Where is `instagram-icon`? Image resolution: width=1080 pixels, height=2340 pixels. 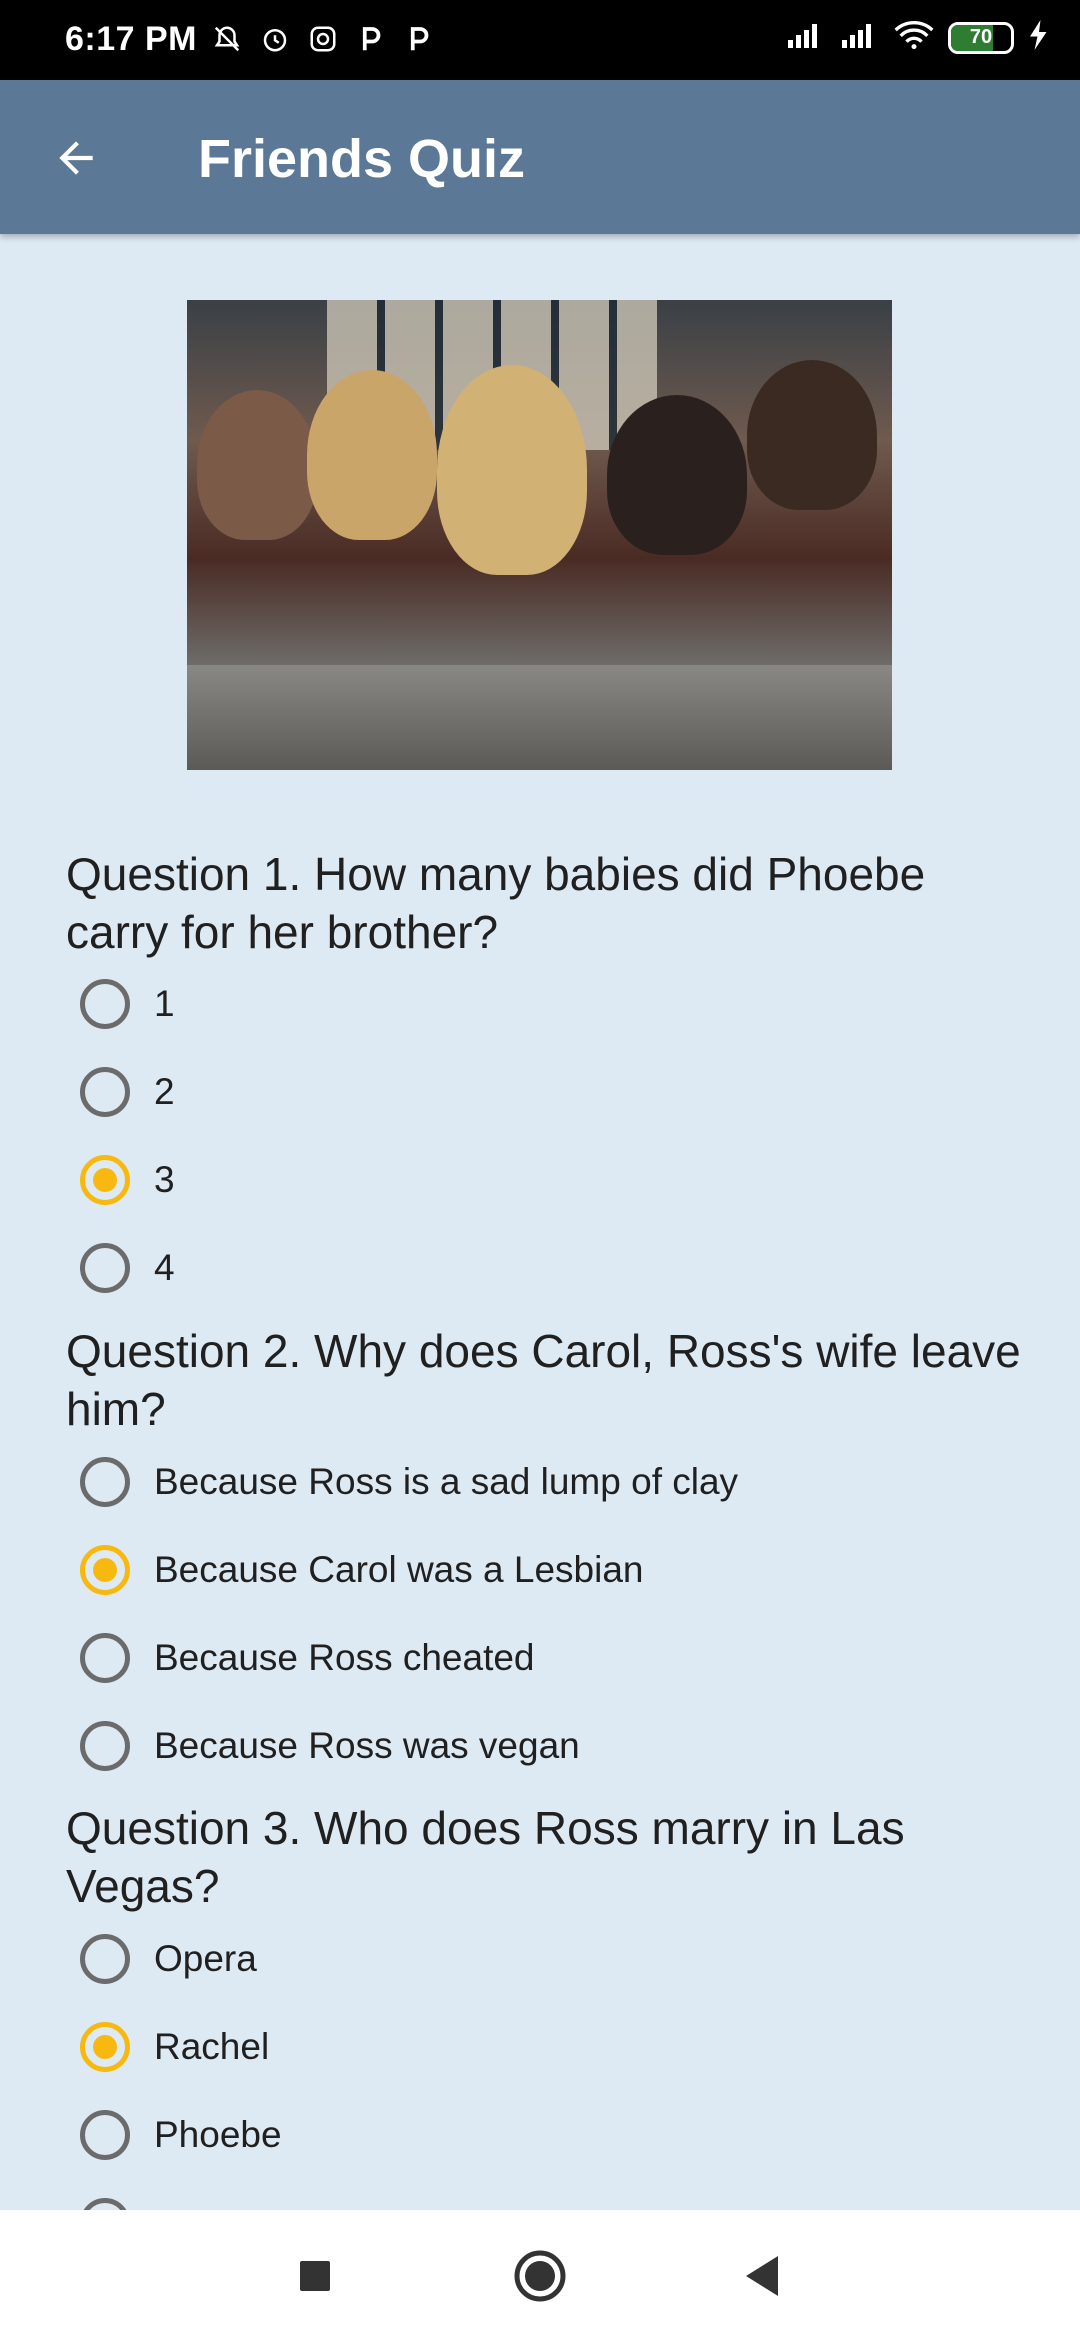
instagram-icon is located at coordinates (323, 39).